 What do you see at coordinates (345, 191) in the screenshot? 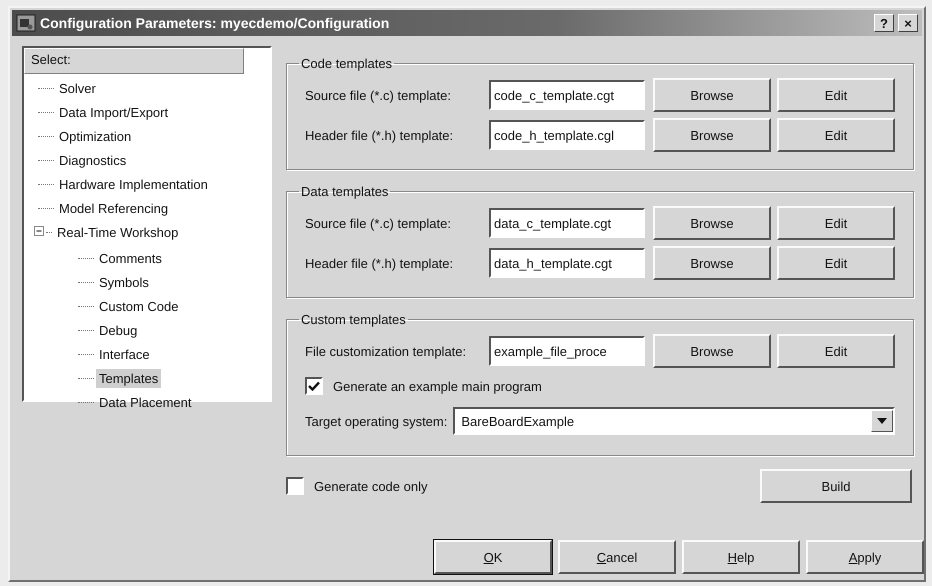
I see `group-title: Data templates` at bounding box center [345, 191].